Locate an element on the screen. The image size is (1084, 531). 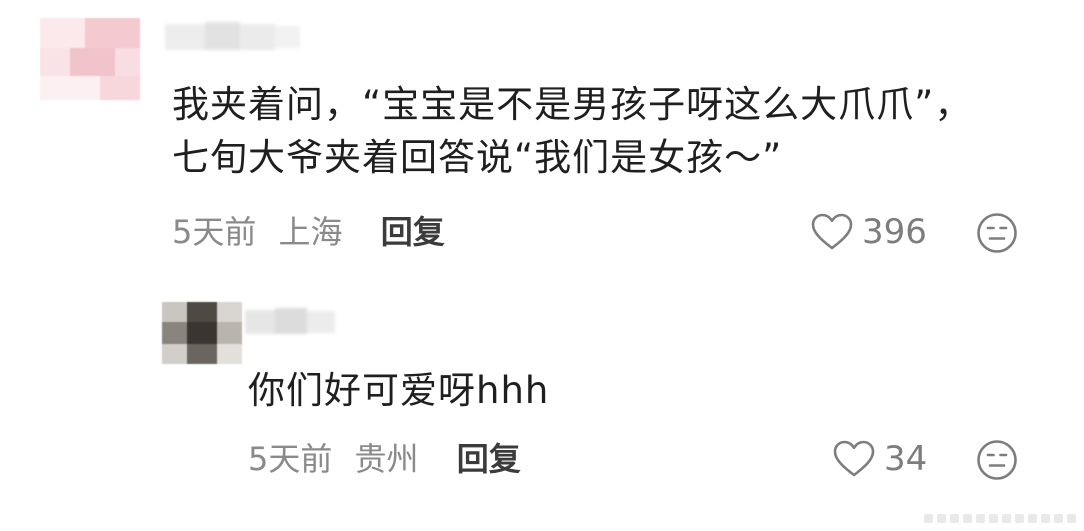
comment-text: 我夹着问，“宝宝是不是男孩子呀这么大爪爪”，七旬大爷夹着回答说“我们是女孩～” is located at coordinates (572, 131).